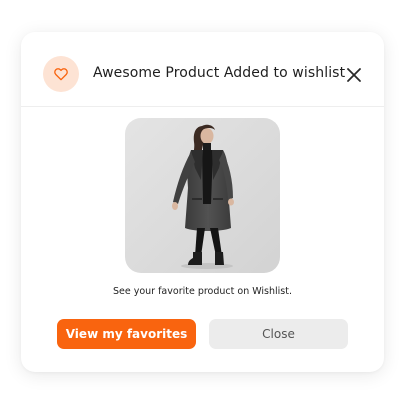  What do you see at coordinates (126, 334) in the screenshot?
I see `view-favorites-button: View my favorites` at bounding box center [126, 334].